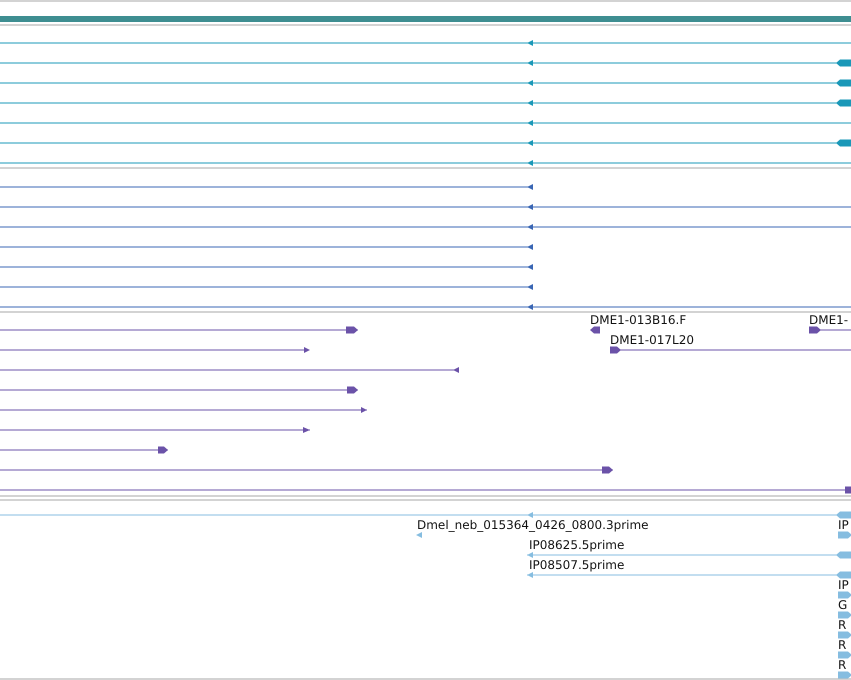 The image size is (851, 680). What do you see at coordinates (828, 320) in the screenshot?
I see `feature-label: DME1-` at bounding box center [828, 320].